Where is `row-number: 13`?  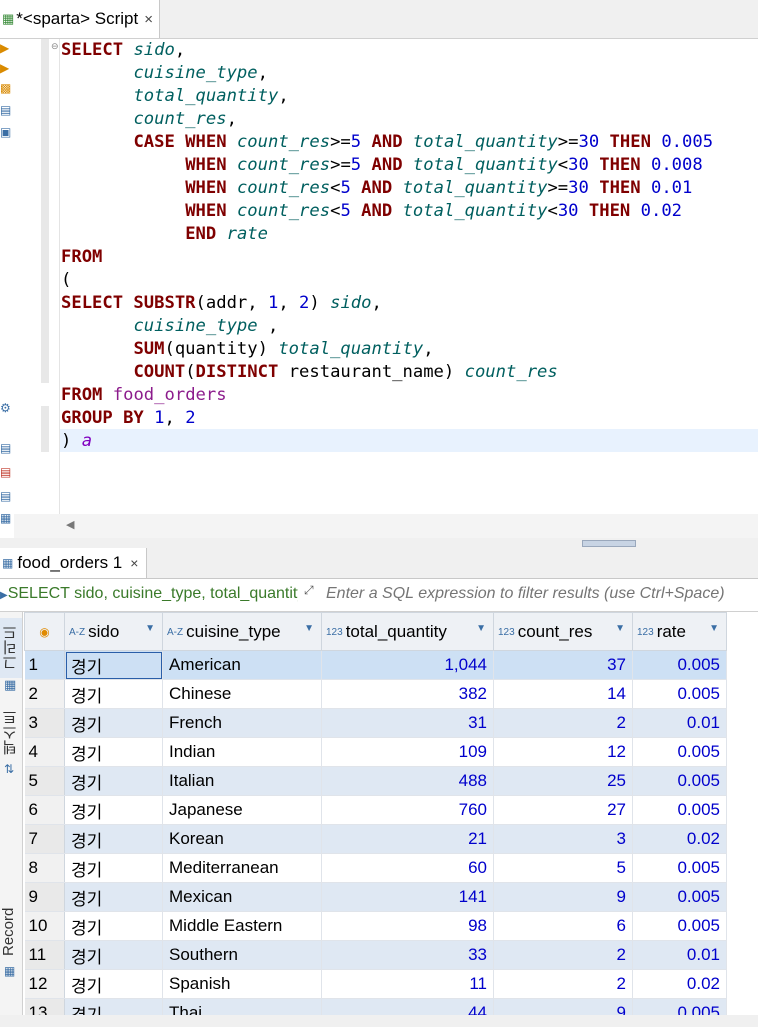 row-number: 13 is located at coordinates (44, 1006).